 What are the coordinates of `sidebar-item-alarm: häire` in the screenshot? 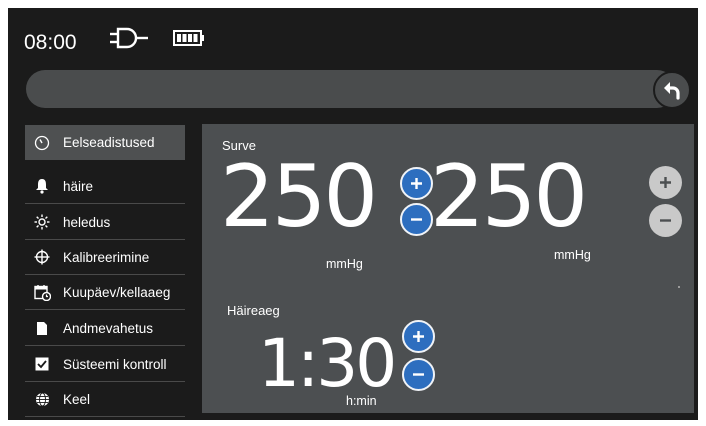 It's located at (105, 186).